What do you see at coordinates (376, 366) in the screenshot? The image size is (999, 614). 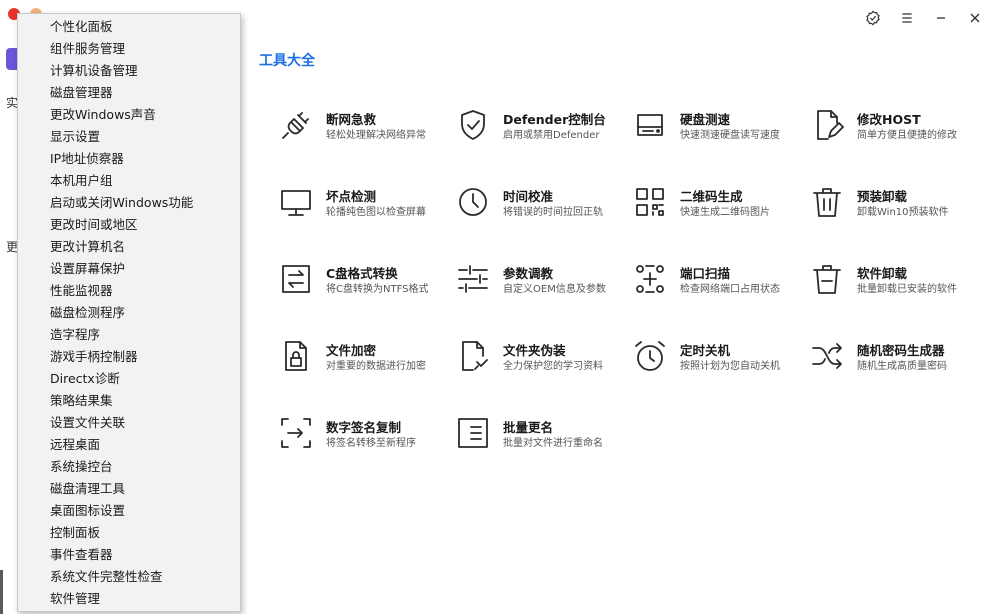 I see `tool-description: 对重要的数据进行加密` at bounding box center [376, 366].